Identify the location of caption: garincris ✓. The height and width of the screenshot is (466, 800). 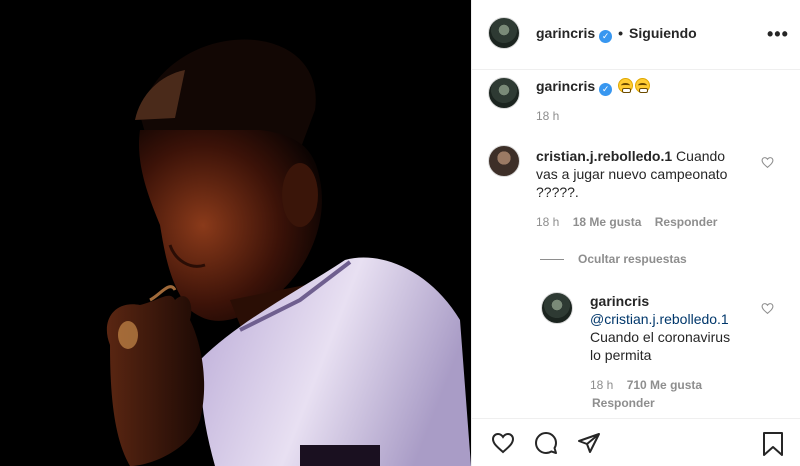
(593, 86).